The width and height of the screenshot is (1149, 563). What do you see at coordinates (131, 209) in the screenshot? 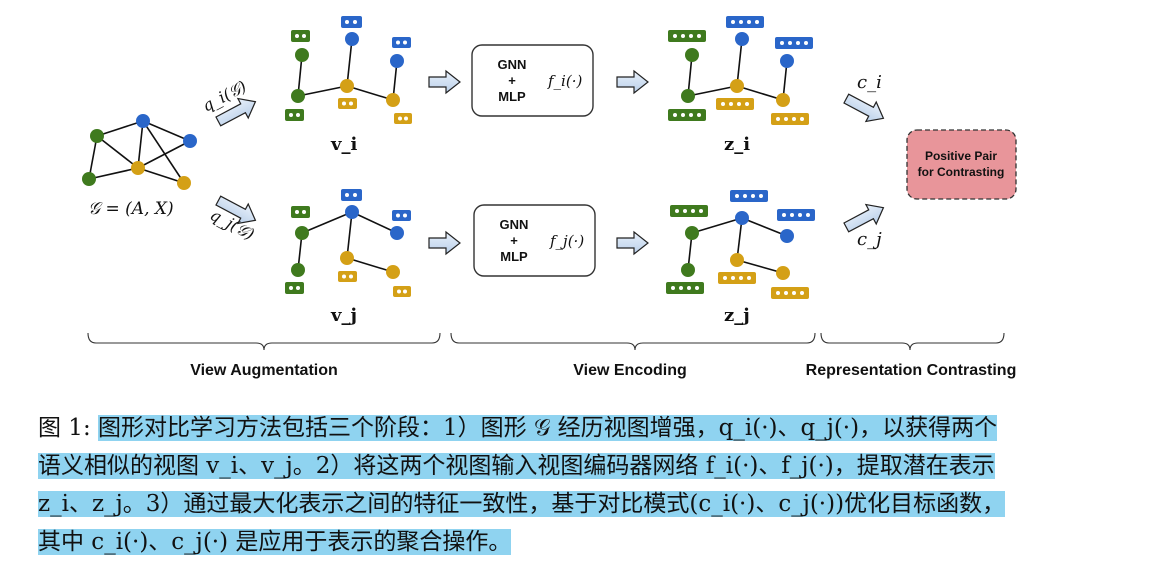
I see `input-graph-label: 𝒢 = (A, X)` at bounding box center [131, 209].